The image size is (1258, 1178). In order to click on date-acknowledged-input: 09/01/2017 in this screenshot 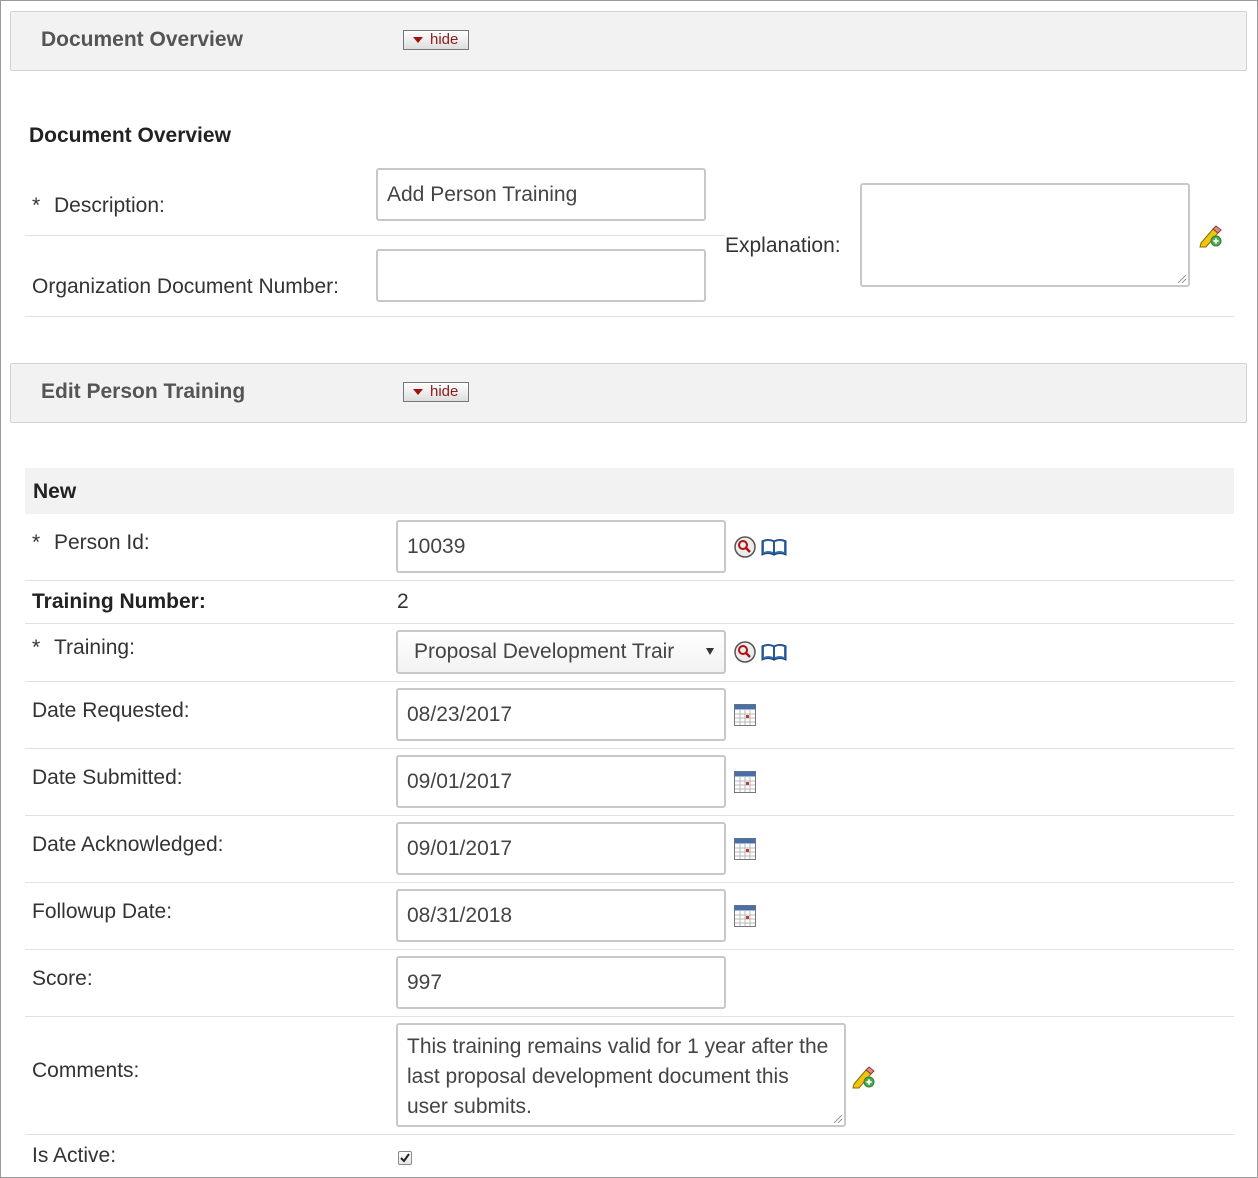, I will do `click(561, 848)`.